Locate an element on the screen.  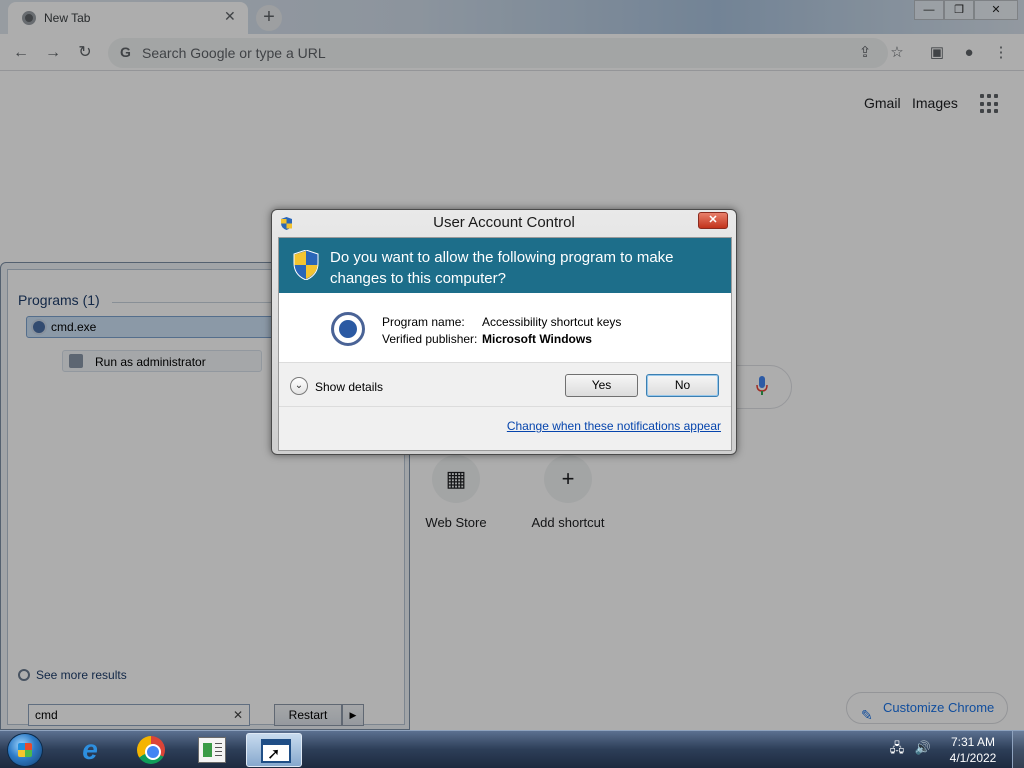
uac-close-button: ✕ is located at coordinates (713, 220).